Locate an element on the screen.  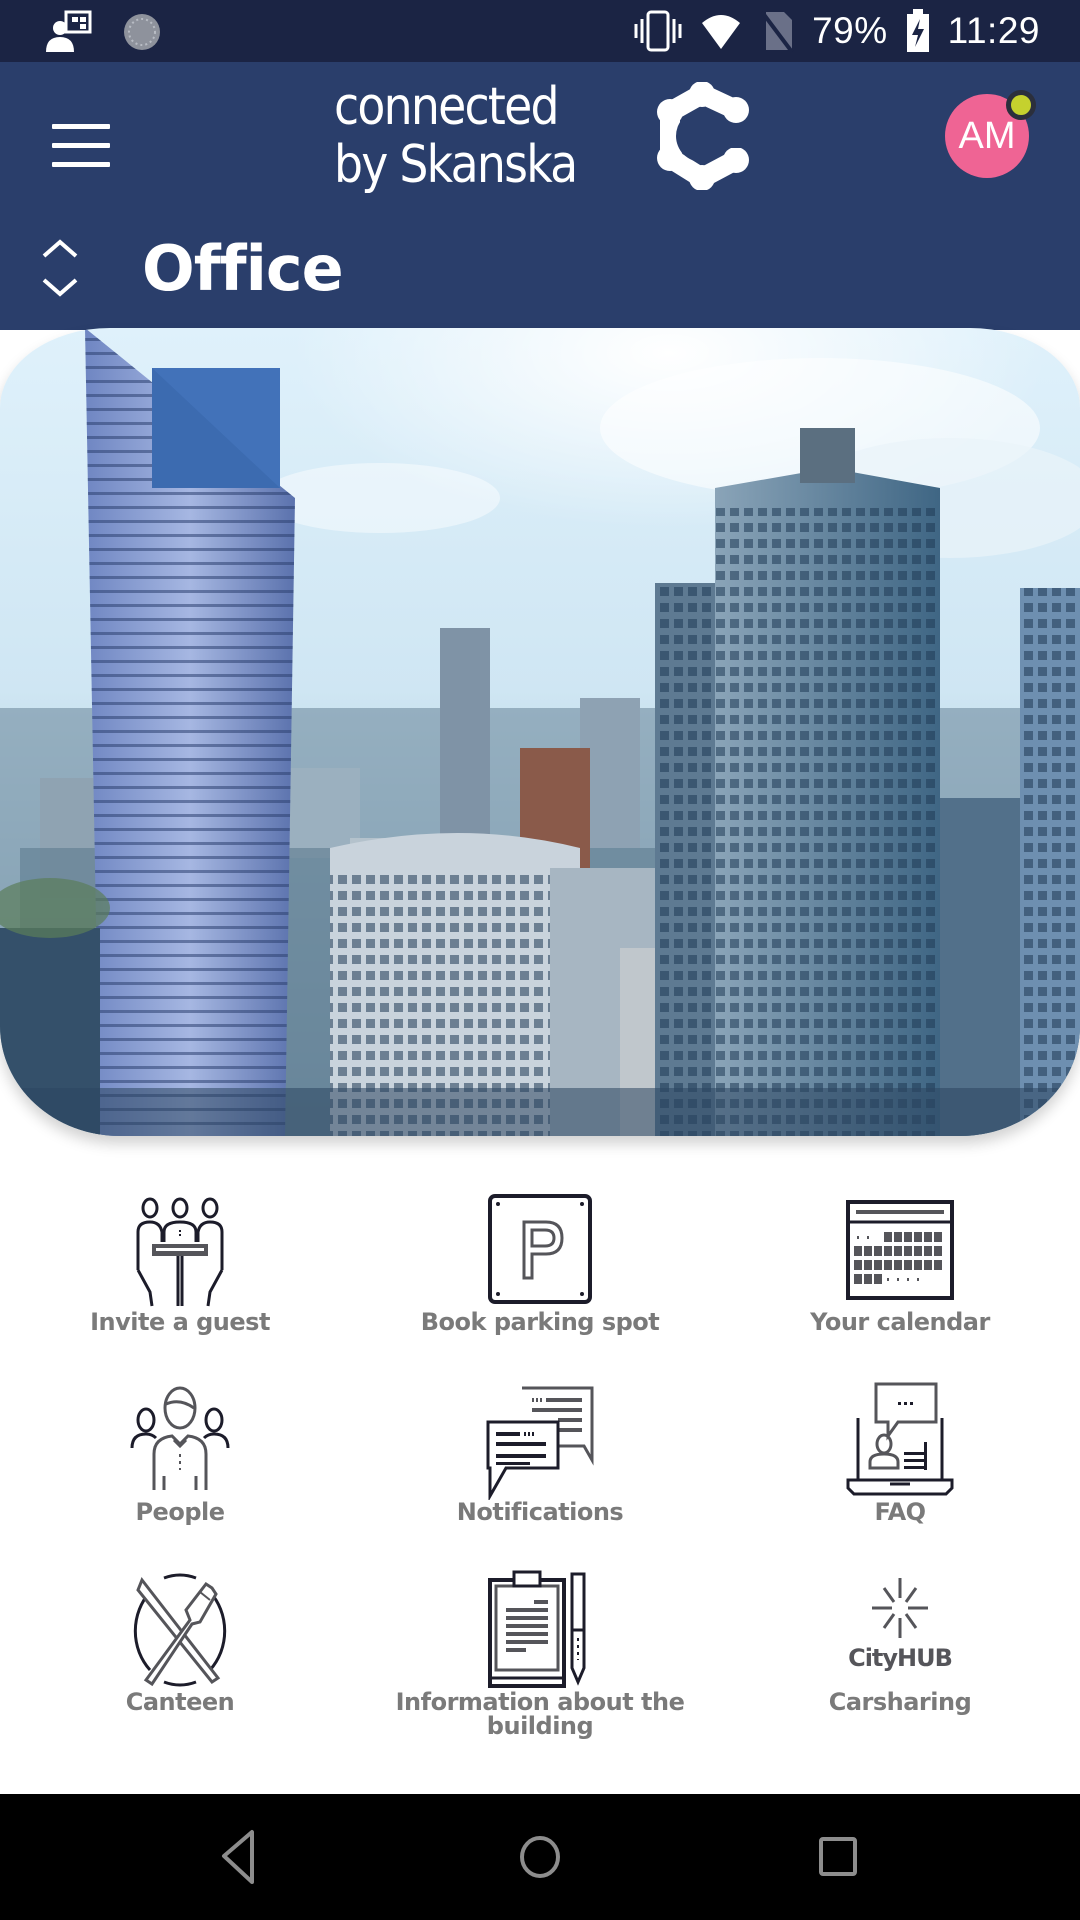
meeting-guests-icon is located at coordinates (180, 1252).